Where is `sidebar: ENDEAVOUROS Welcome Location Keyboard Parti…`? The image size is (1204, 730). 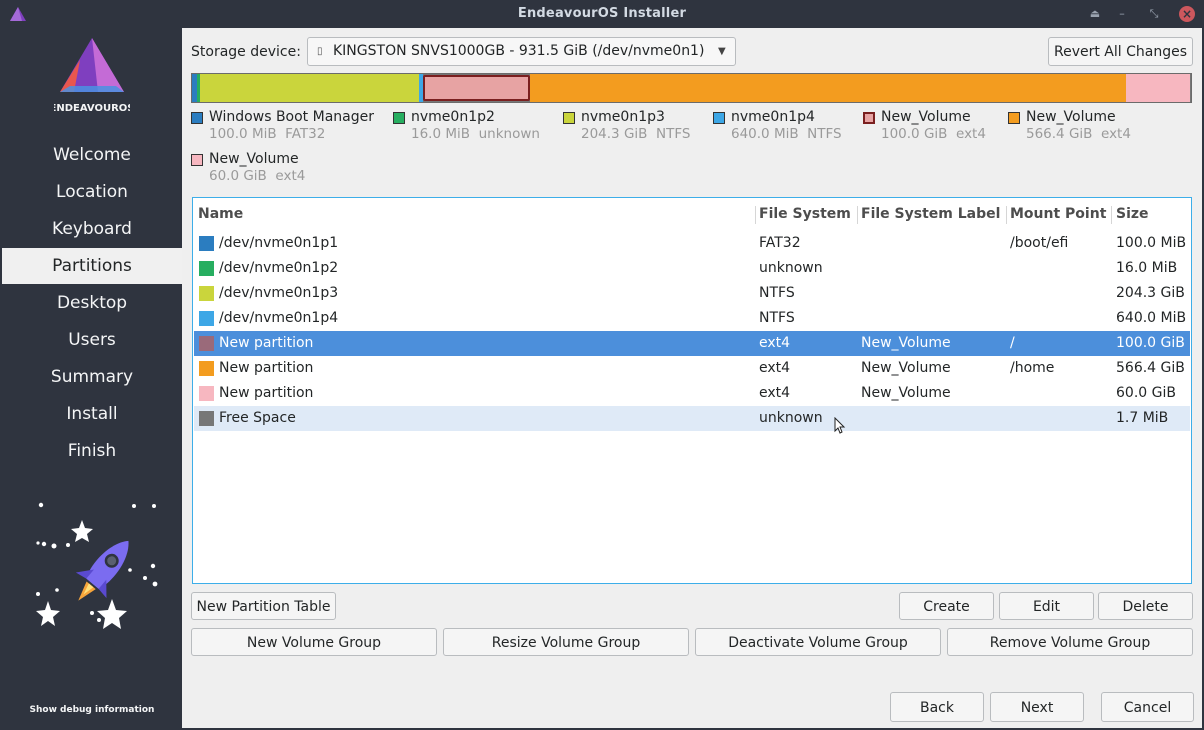 sidebar: ENDEAVOUROS Welcome Location Keyboard Parti… is located at coordinates (92, 378).